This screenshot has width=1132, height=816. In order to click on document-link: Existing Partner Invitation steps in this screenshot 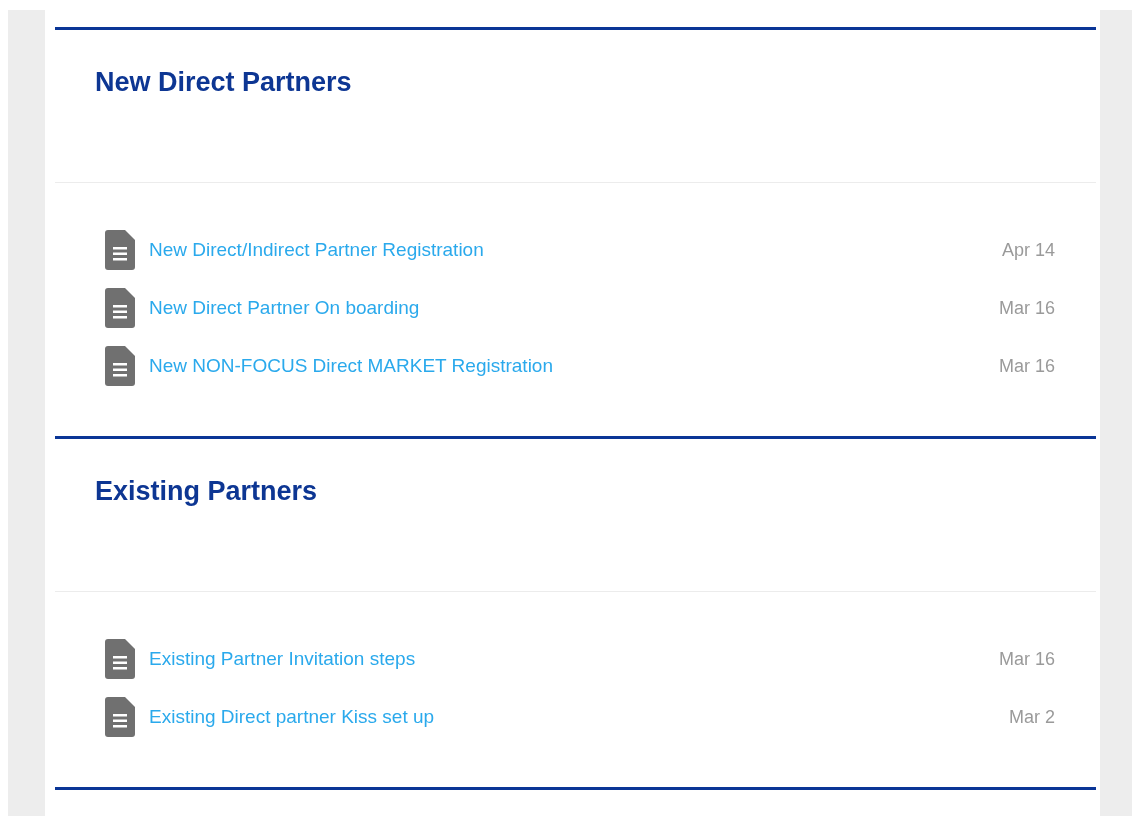, I will do `click(282, 659)`.